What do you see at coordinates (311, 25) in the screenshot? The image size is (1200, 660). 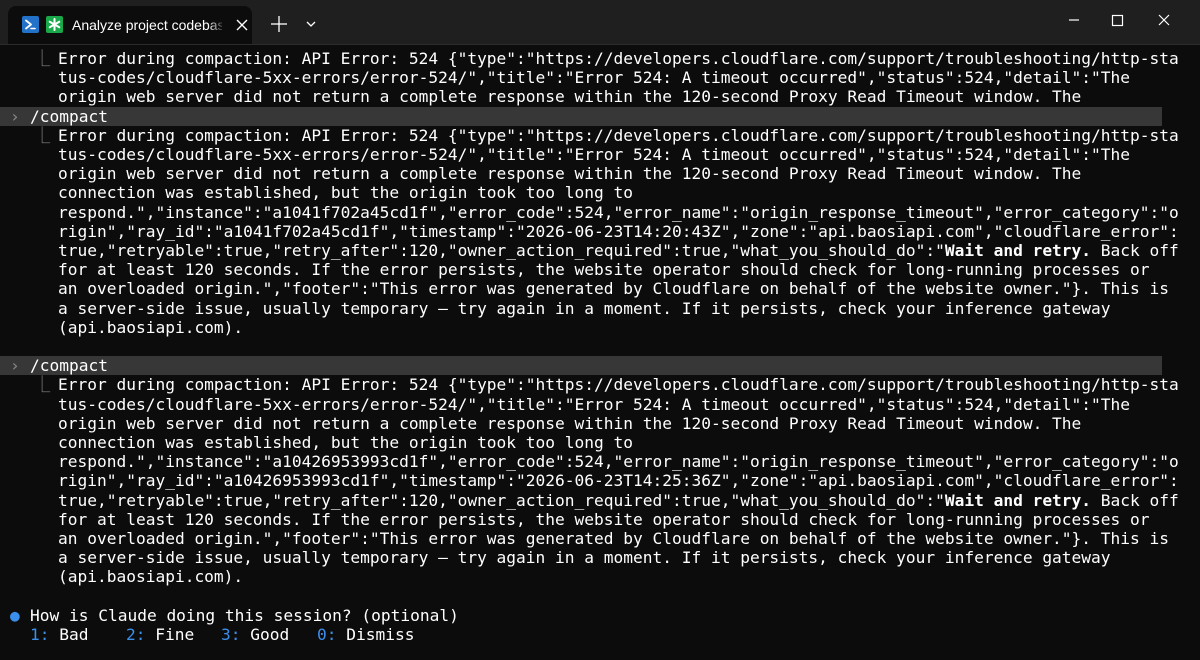 I see `chevron-down-icon` at bounding box center [311, 25].